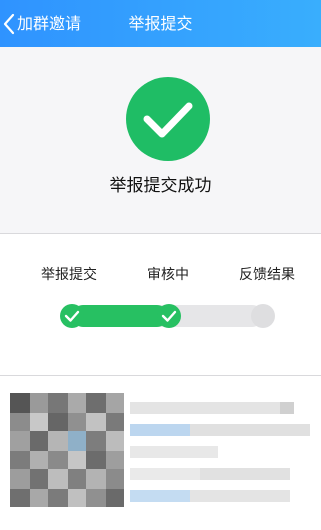 This screenshot has width=321, height=530. What do you see at coordinates (267, 275) in the screenshot?
I see `step-label-result: 反馈结果` at bounding box center [267, 275].